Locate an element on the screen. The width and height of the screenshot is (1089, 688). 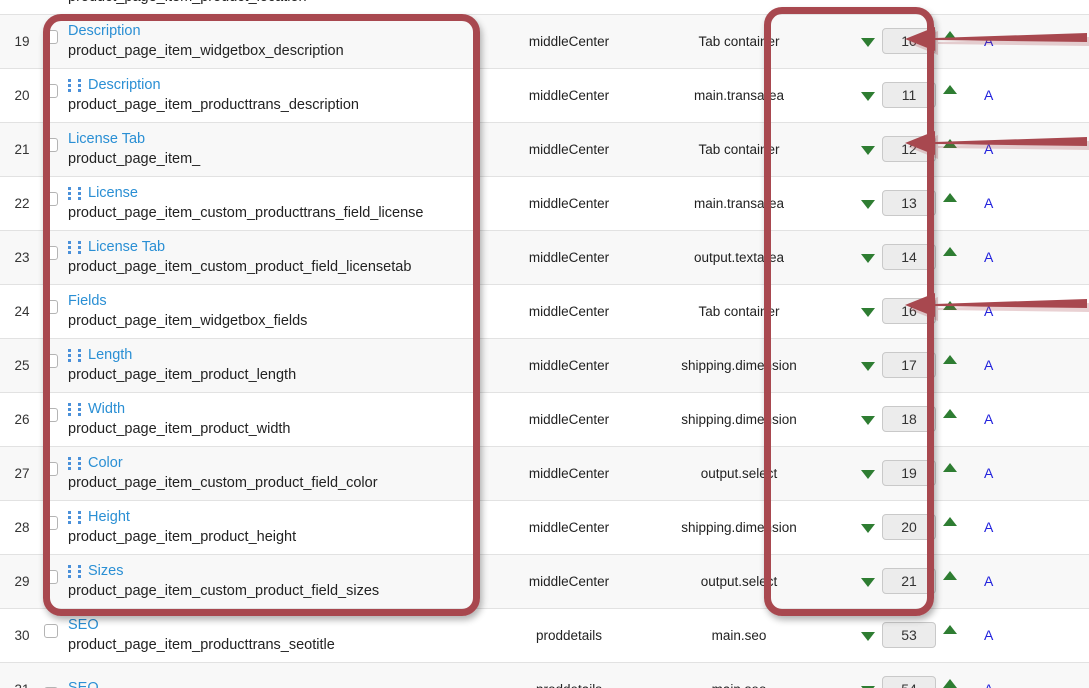
table-row: 18 product_page_item_product_location A is located at coordinates (544, 7).